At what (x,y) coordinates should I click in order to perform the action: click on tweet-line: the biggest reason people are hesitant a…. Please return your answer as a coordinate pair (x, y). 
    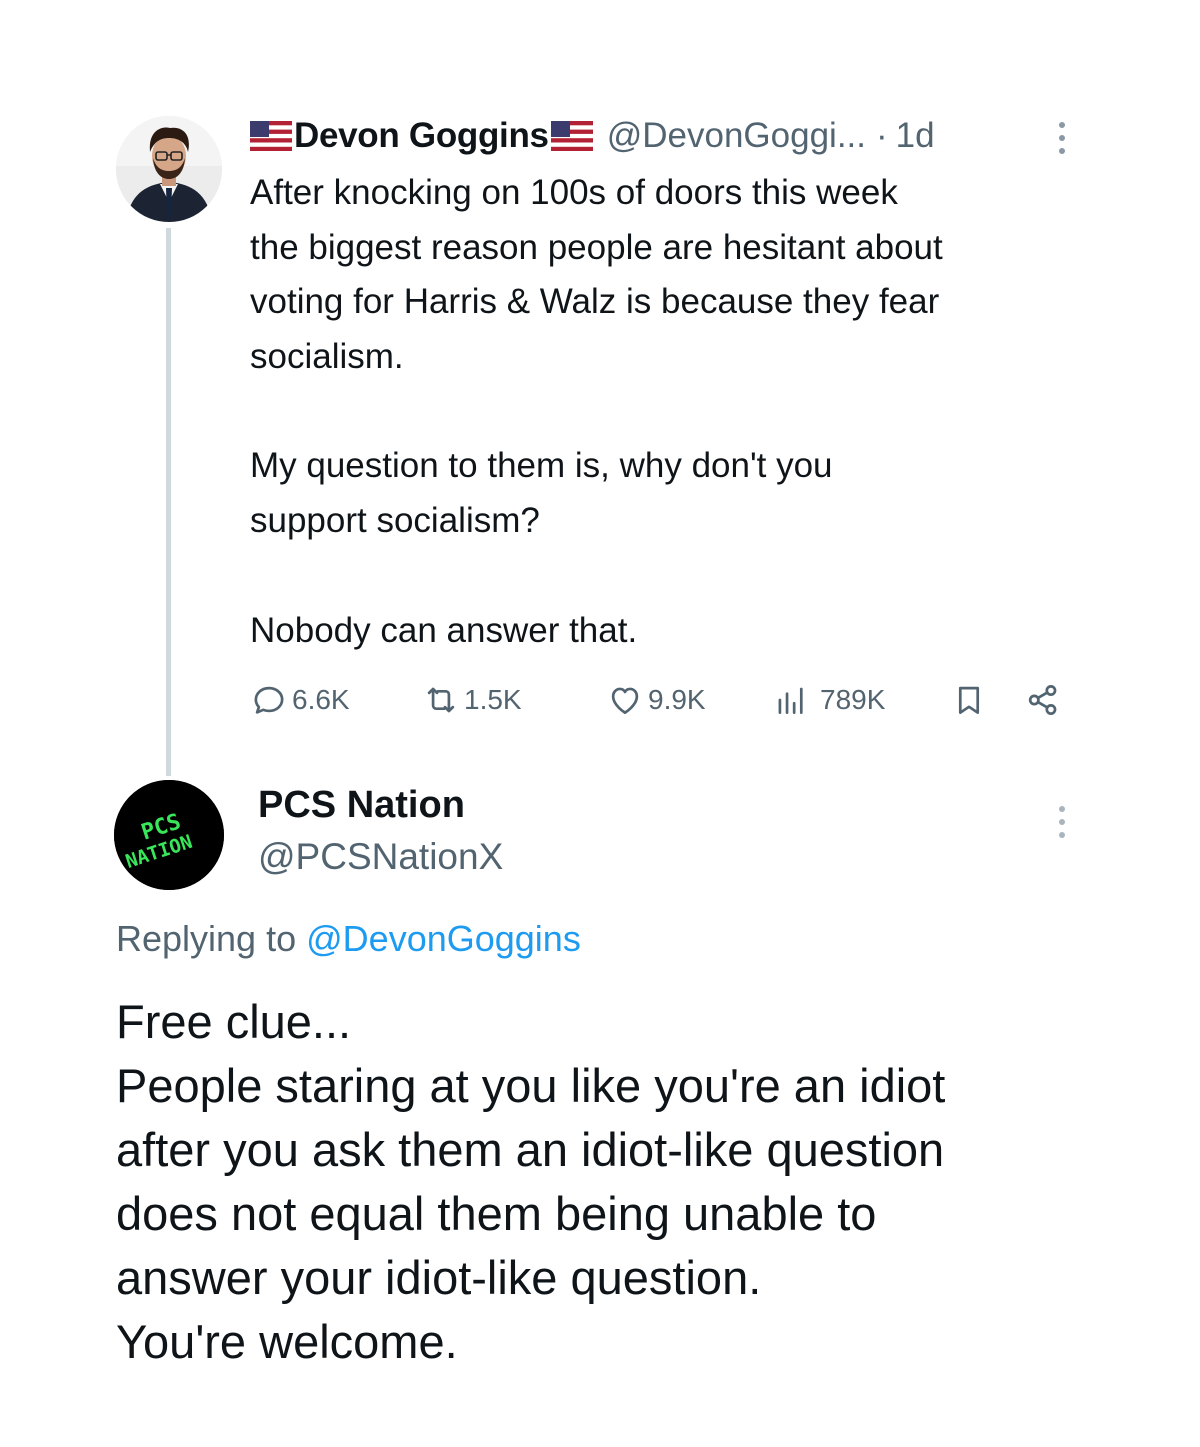
    Looking at the image, I should click on (596, 247).